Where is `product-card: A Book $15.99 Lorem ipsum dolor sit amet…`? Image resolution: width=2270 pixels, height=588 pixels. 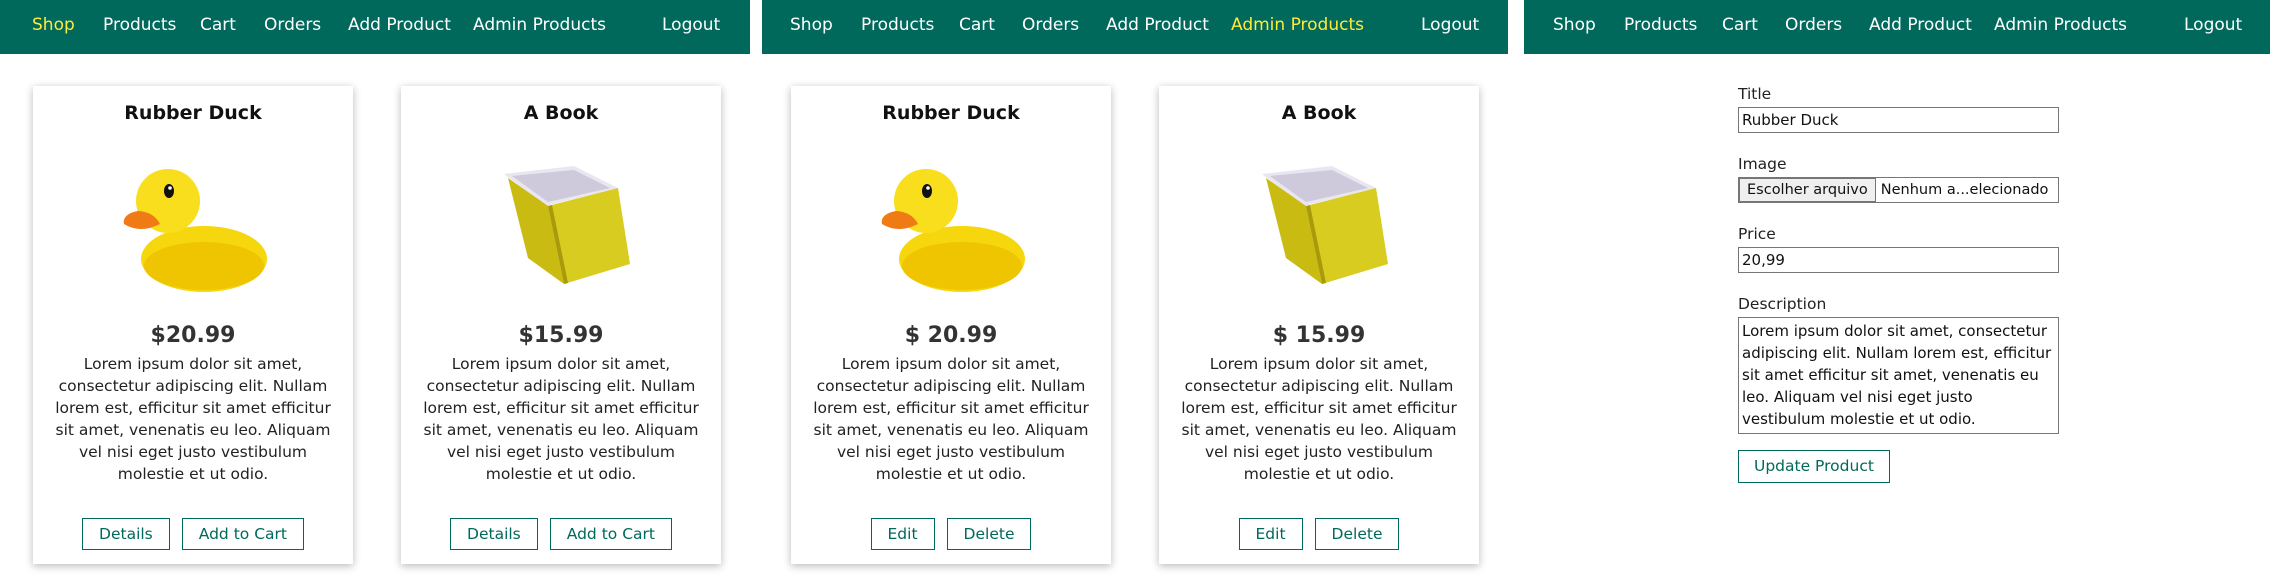 product-card: A Book $15.99 Lorem ipsum dolor sit amet… is located at coordinates (561, 325).